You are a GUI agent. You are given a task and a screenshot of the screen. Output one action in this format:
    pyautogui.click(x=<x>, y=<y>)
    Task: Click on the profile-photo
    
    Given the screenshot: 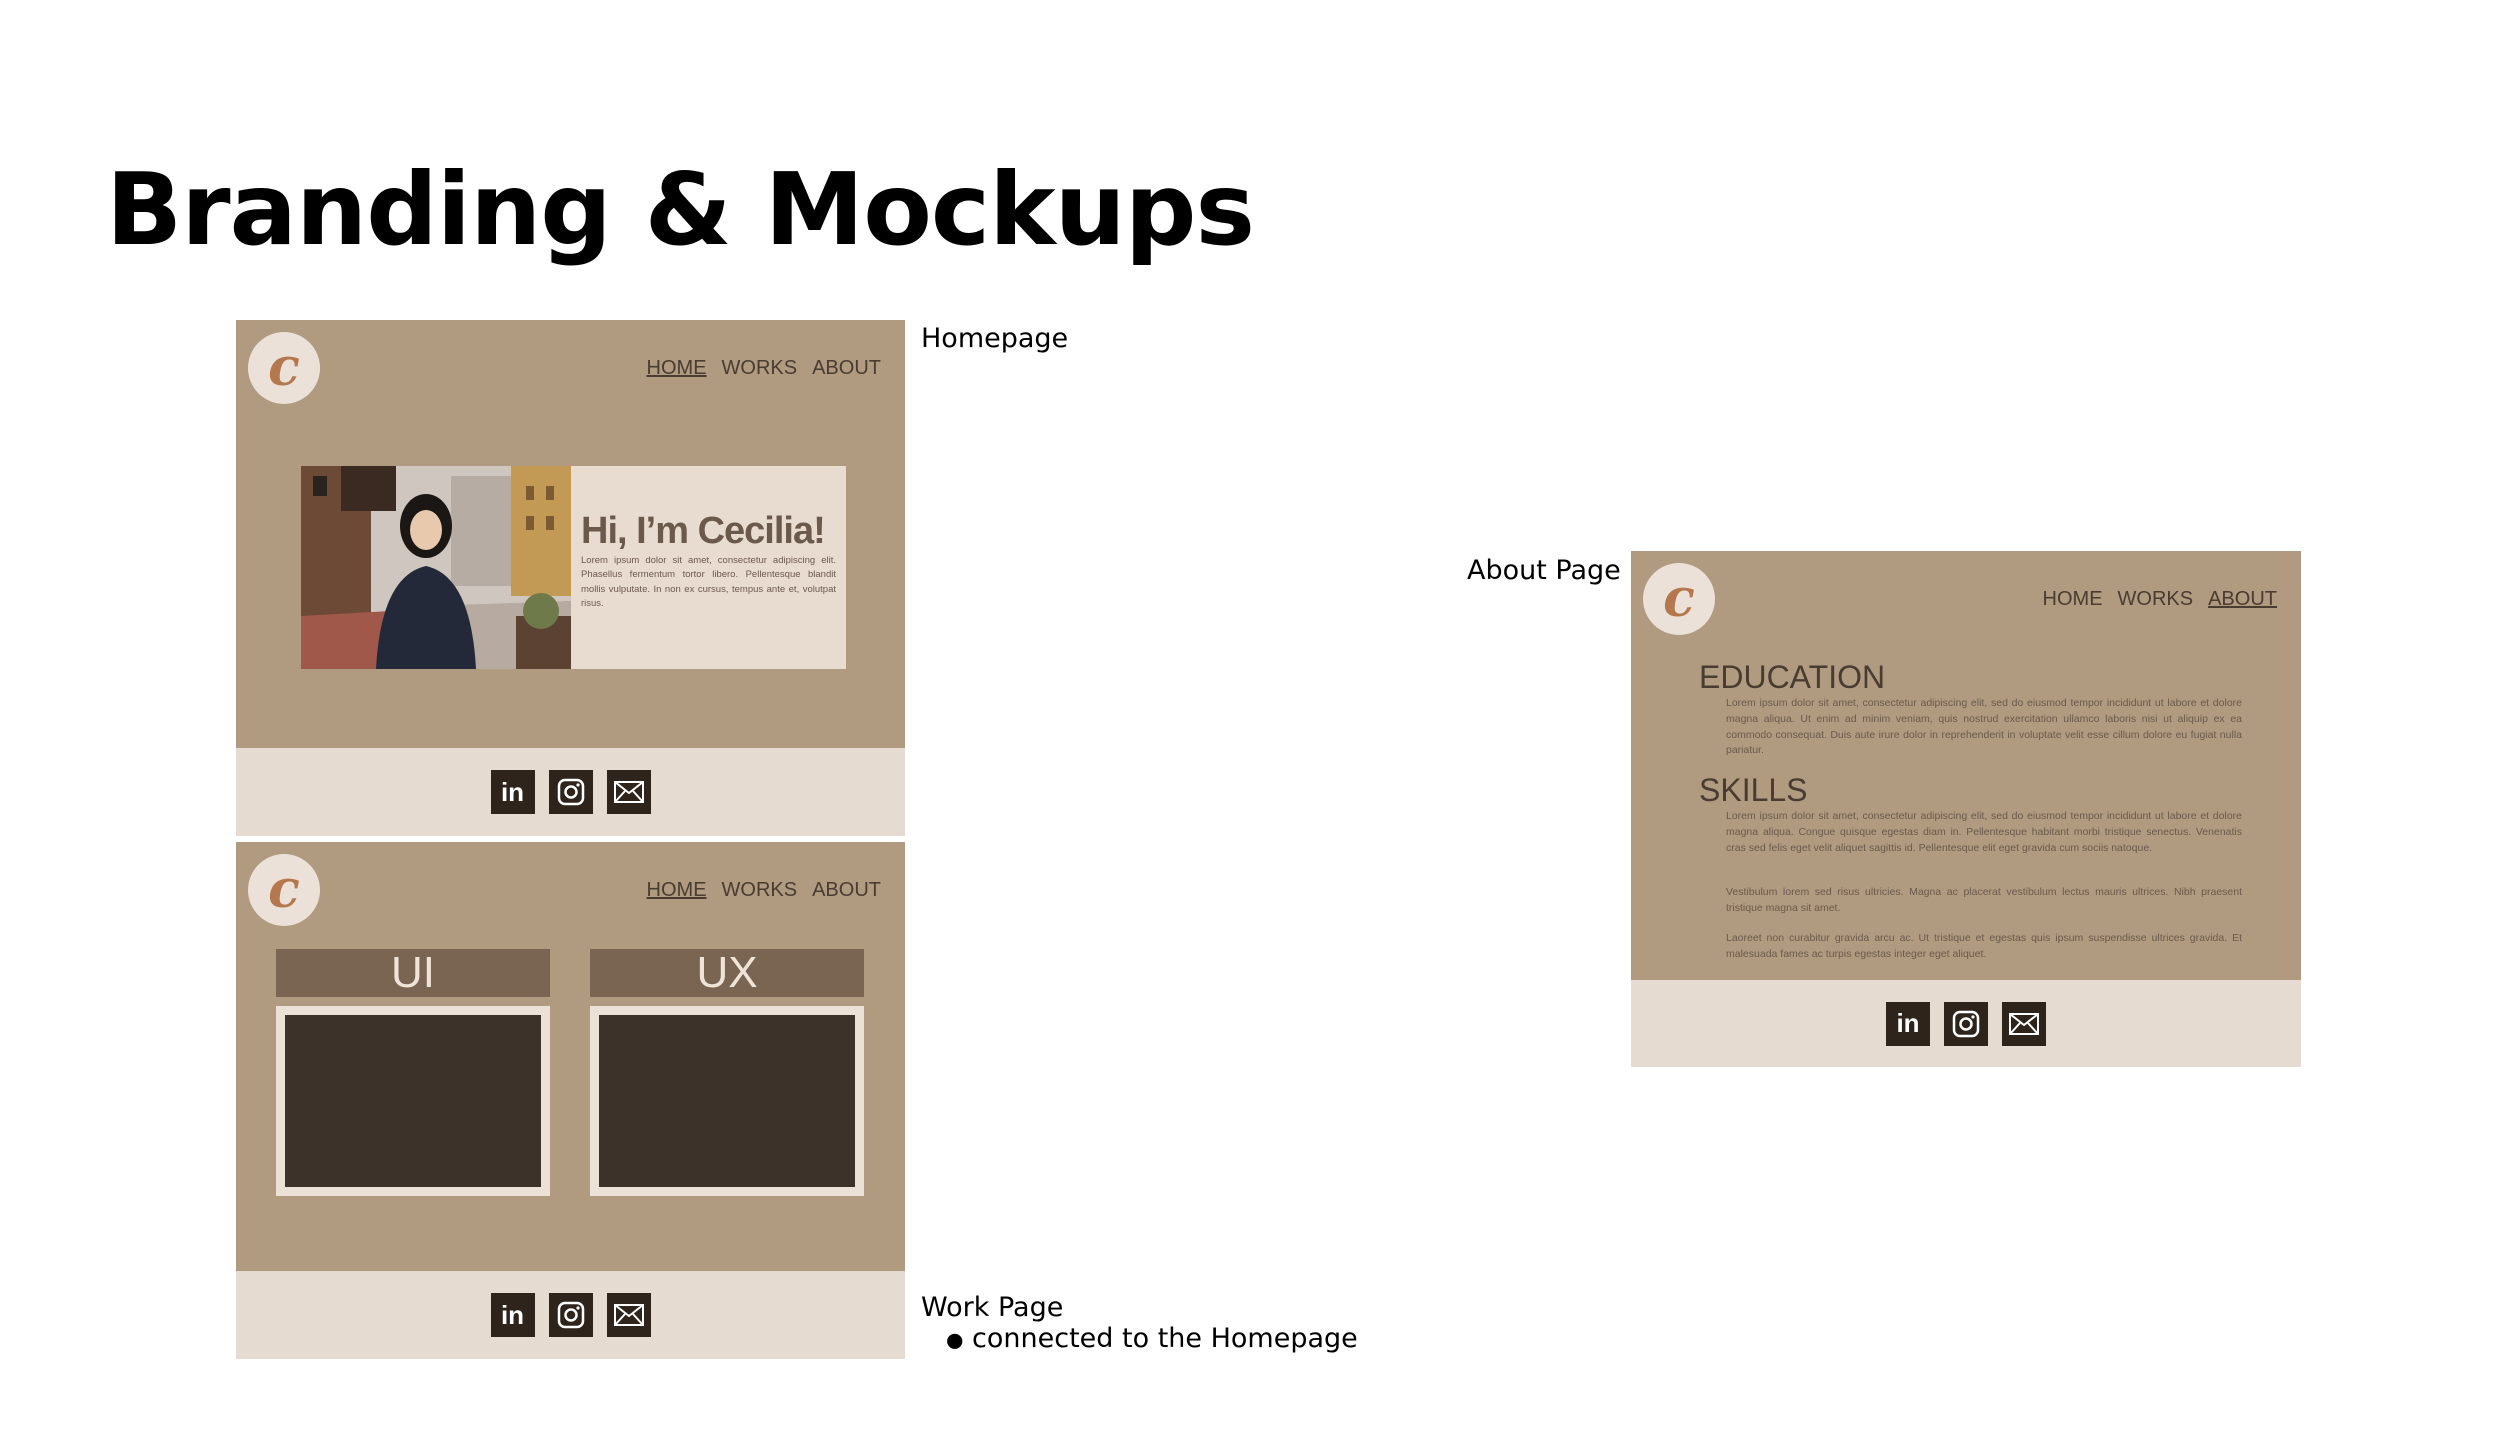 What is the action you would take?
    pyautogui.click(x=436, y=567)
    